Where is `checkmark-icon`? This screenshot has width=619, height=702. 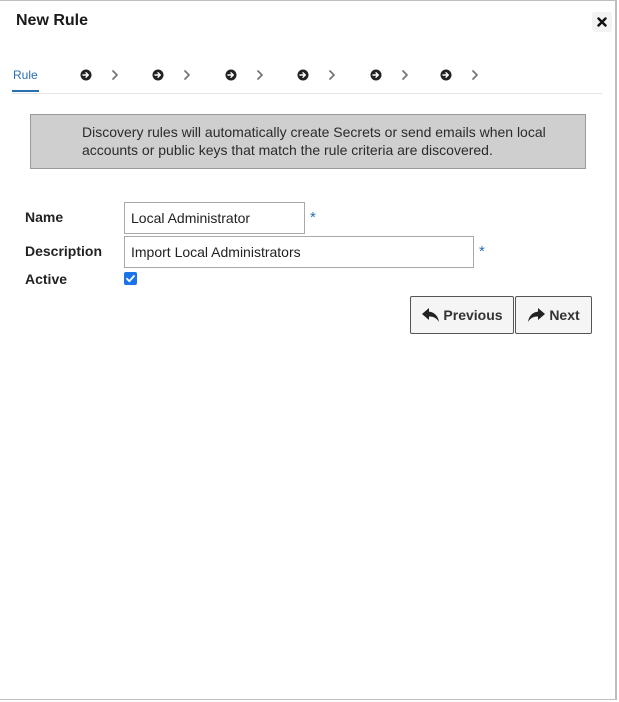
checkmark-icon is located at coordinates (130, 279).